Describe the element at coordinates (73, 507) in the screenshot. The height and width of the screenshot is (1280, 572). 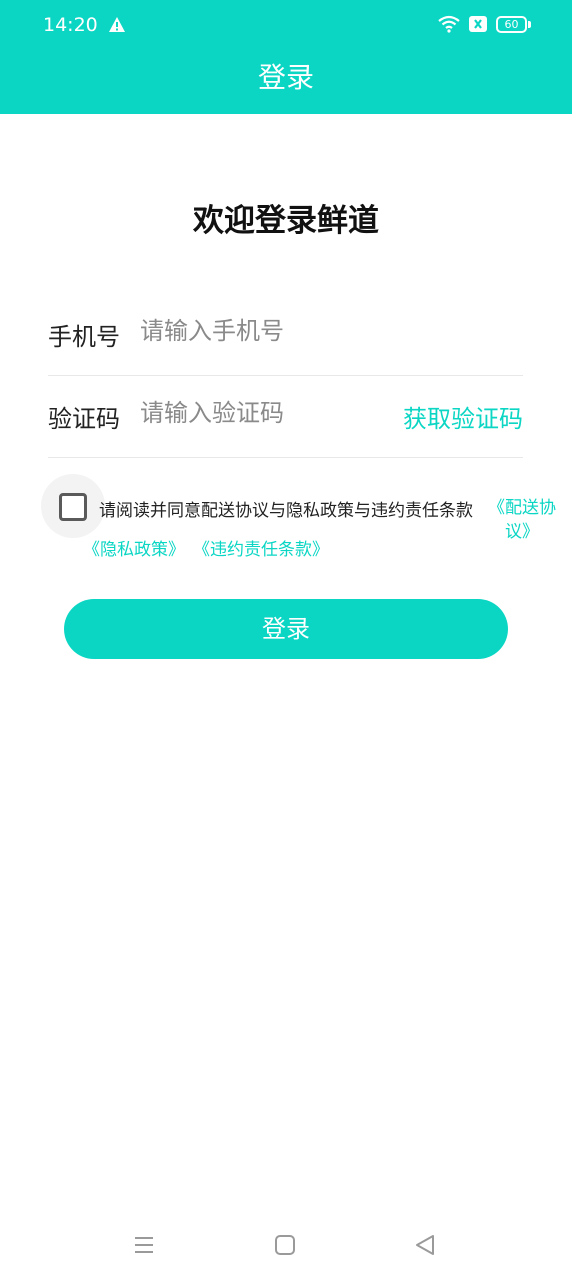
I see `agreement-checkbox` at that location.